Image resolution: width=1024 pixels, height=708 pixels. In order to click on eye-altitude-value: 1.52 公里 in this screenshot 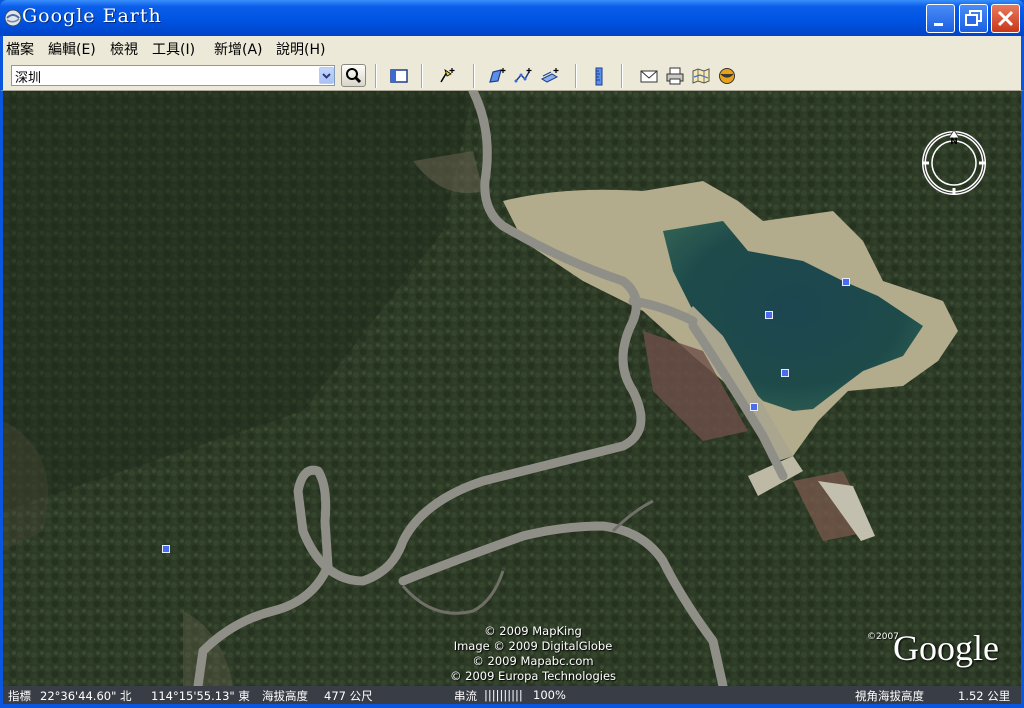, I will do `click(984, 696)`.